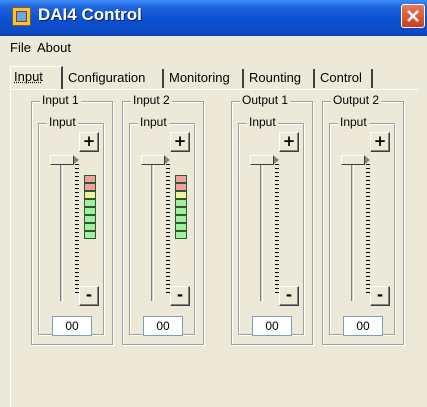  I want to click on menu-about: About, so click(54, 47).